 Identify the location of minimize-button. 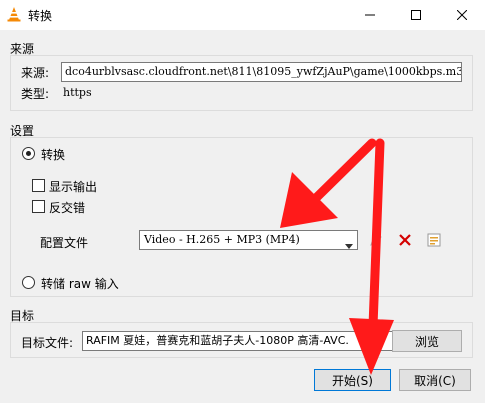
(370, 15).